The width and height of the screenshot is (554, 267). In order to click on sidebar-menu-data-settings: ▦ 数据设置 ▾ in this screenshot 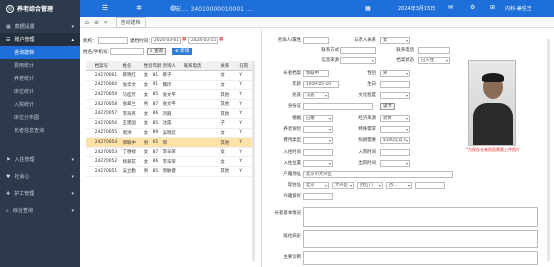, I will do `click(40, 26)`.